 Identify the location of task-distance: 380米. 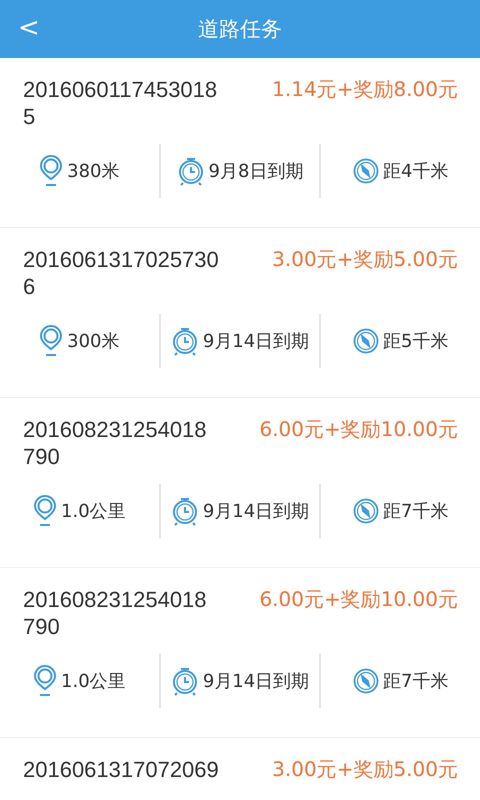
(93, 171).